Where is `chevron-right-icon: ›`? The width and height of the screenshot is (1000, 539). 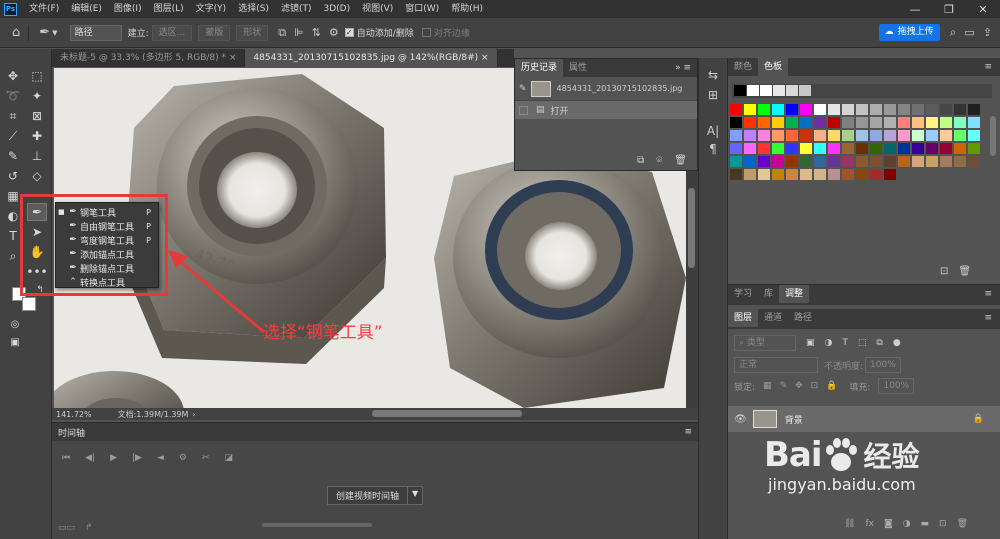 chevron-right-icon: › is located at coordinates (193, 414).